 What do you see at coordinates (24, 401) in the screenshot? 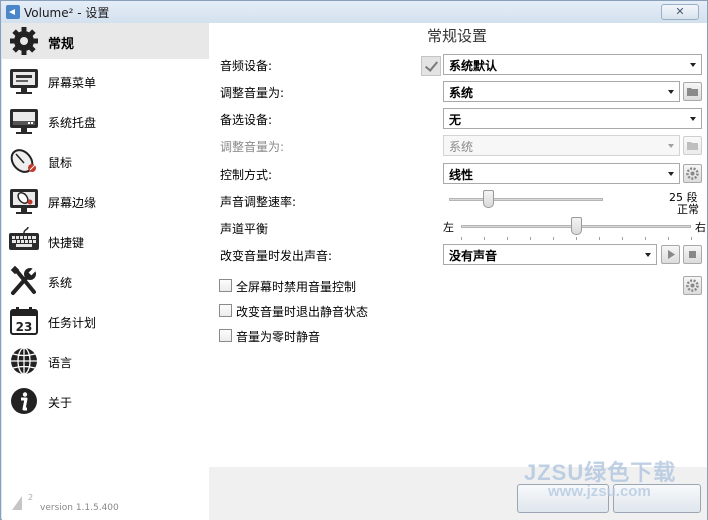
I see `info-icon` at bounding box center [24, 401].